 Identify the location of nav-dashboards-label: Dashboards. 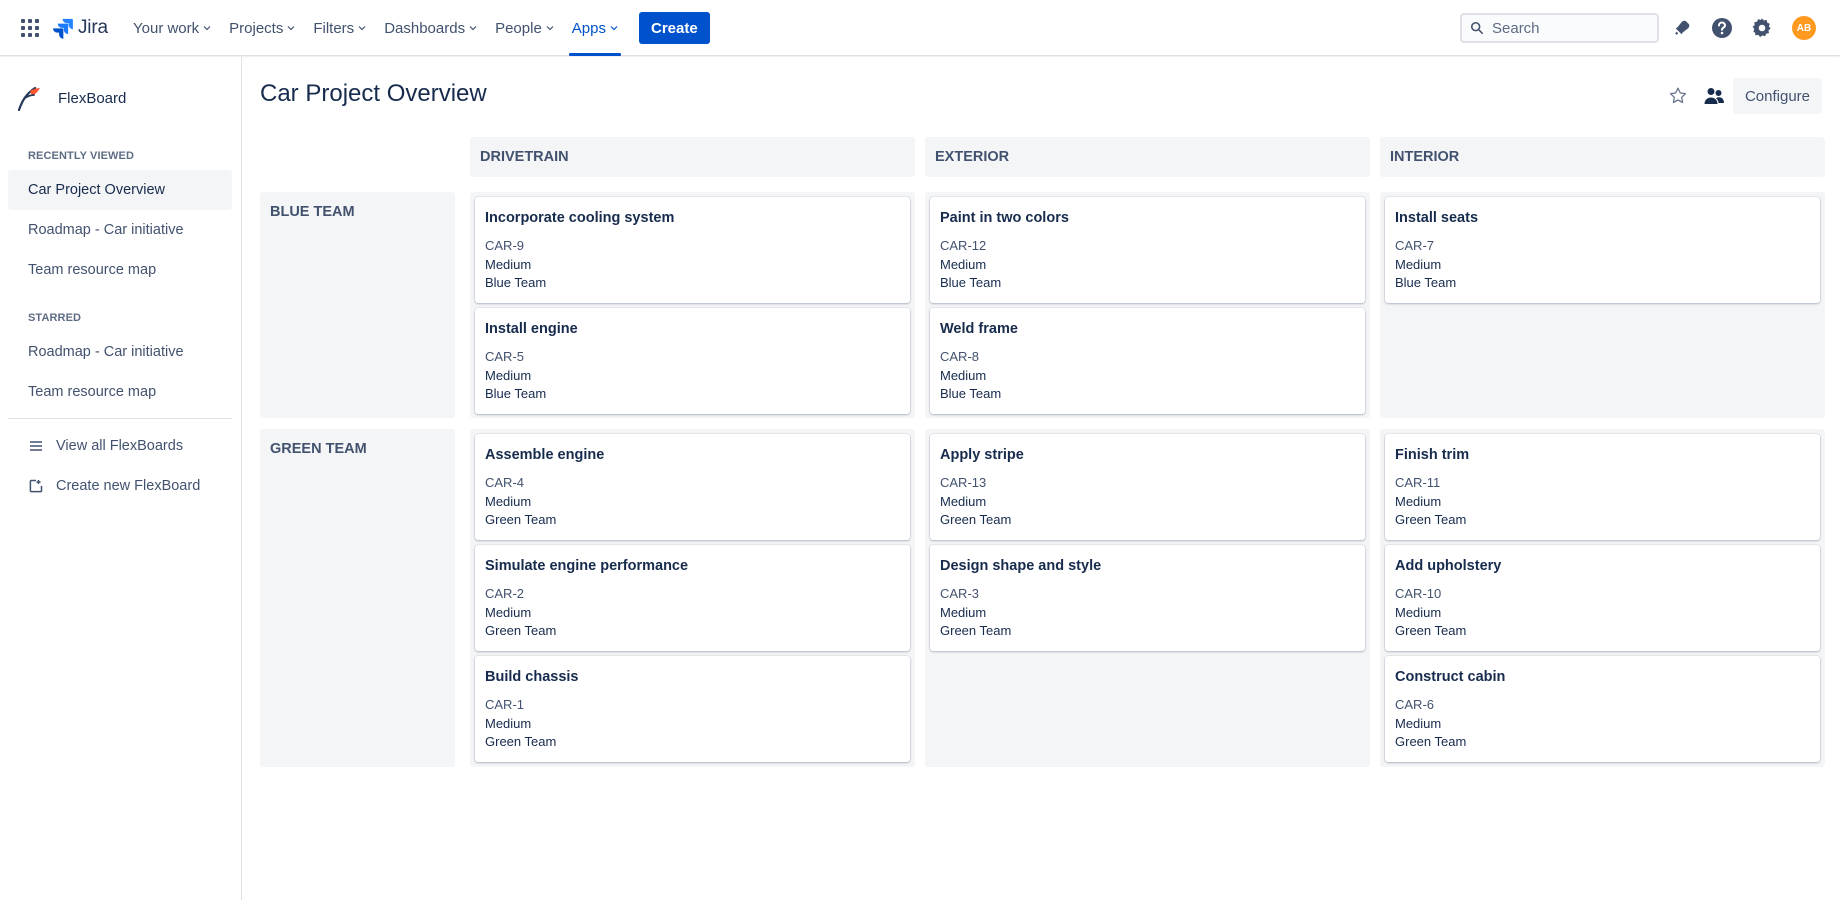
(425, 28).